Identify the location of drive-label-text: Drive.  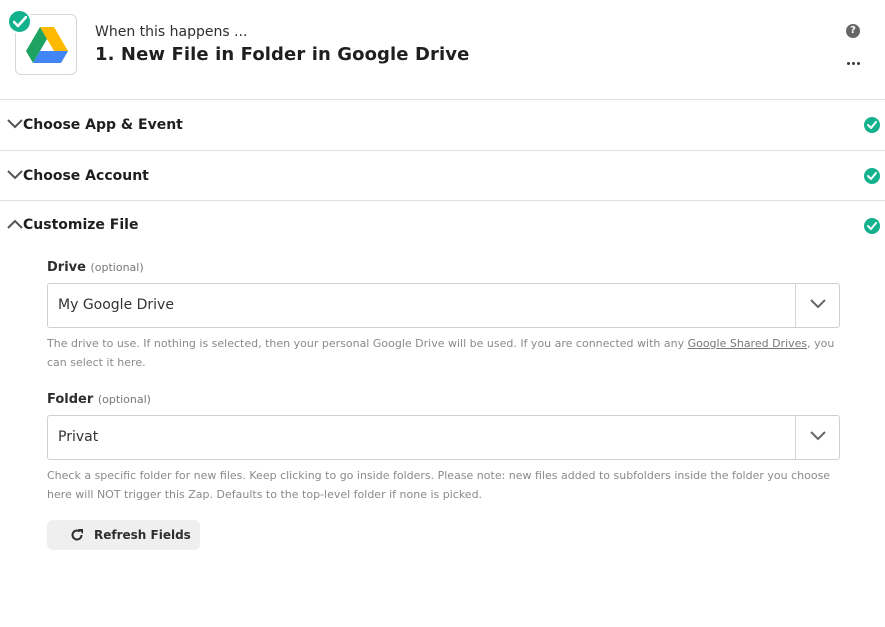
(66, 267).